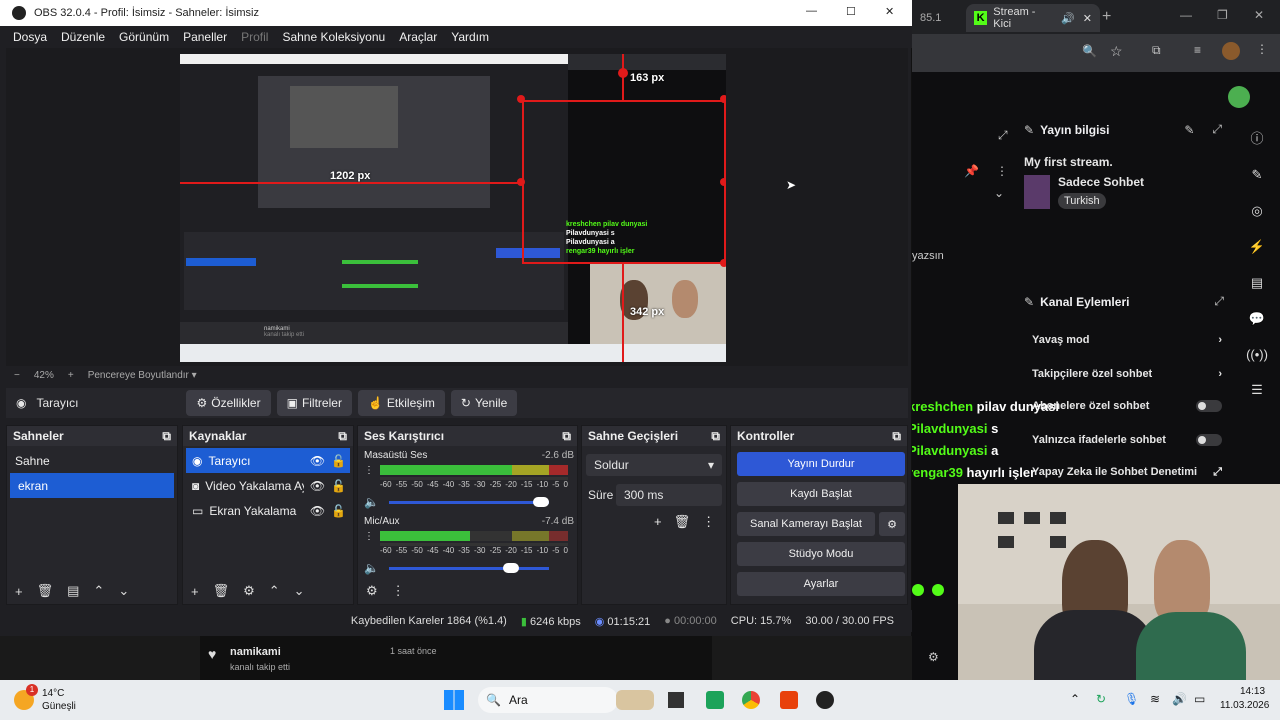 The height and width of the screenshot is (720, 1280). Describe the element at coordinates (1116, 51) in the screenshot. I see `bookmark-star-icon: ☆` at that location.